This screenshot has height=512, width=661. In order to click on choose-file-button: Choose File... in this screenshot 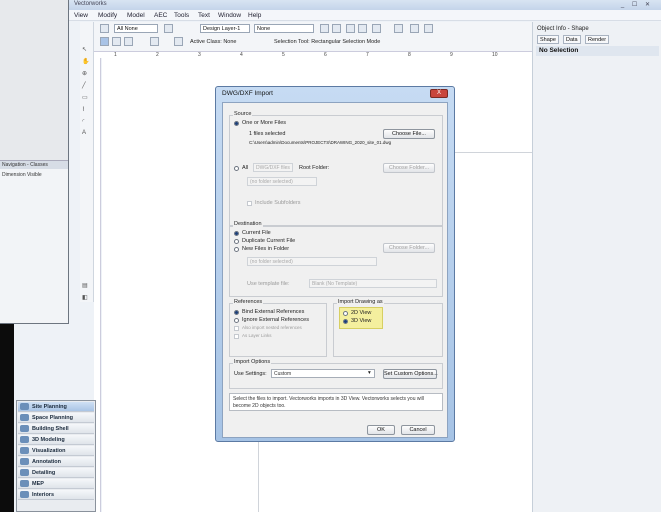, I will do `click(409, 134)`.